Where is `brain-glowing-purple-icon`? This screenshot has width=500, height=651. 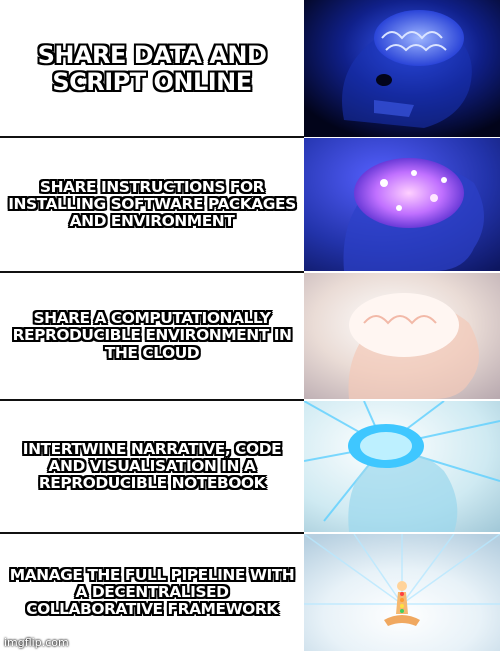 brain-glowing-purple-icon is located at coordinates (402, 204).